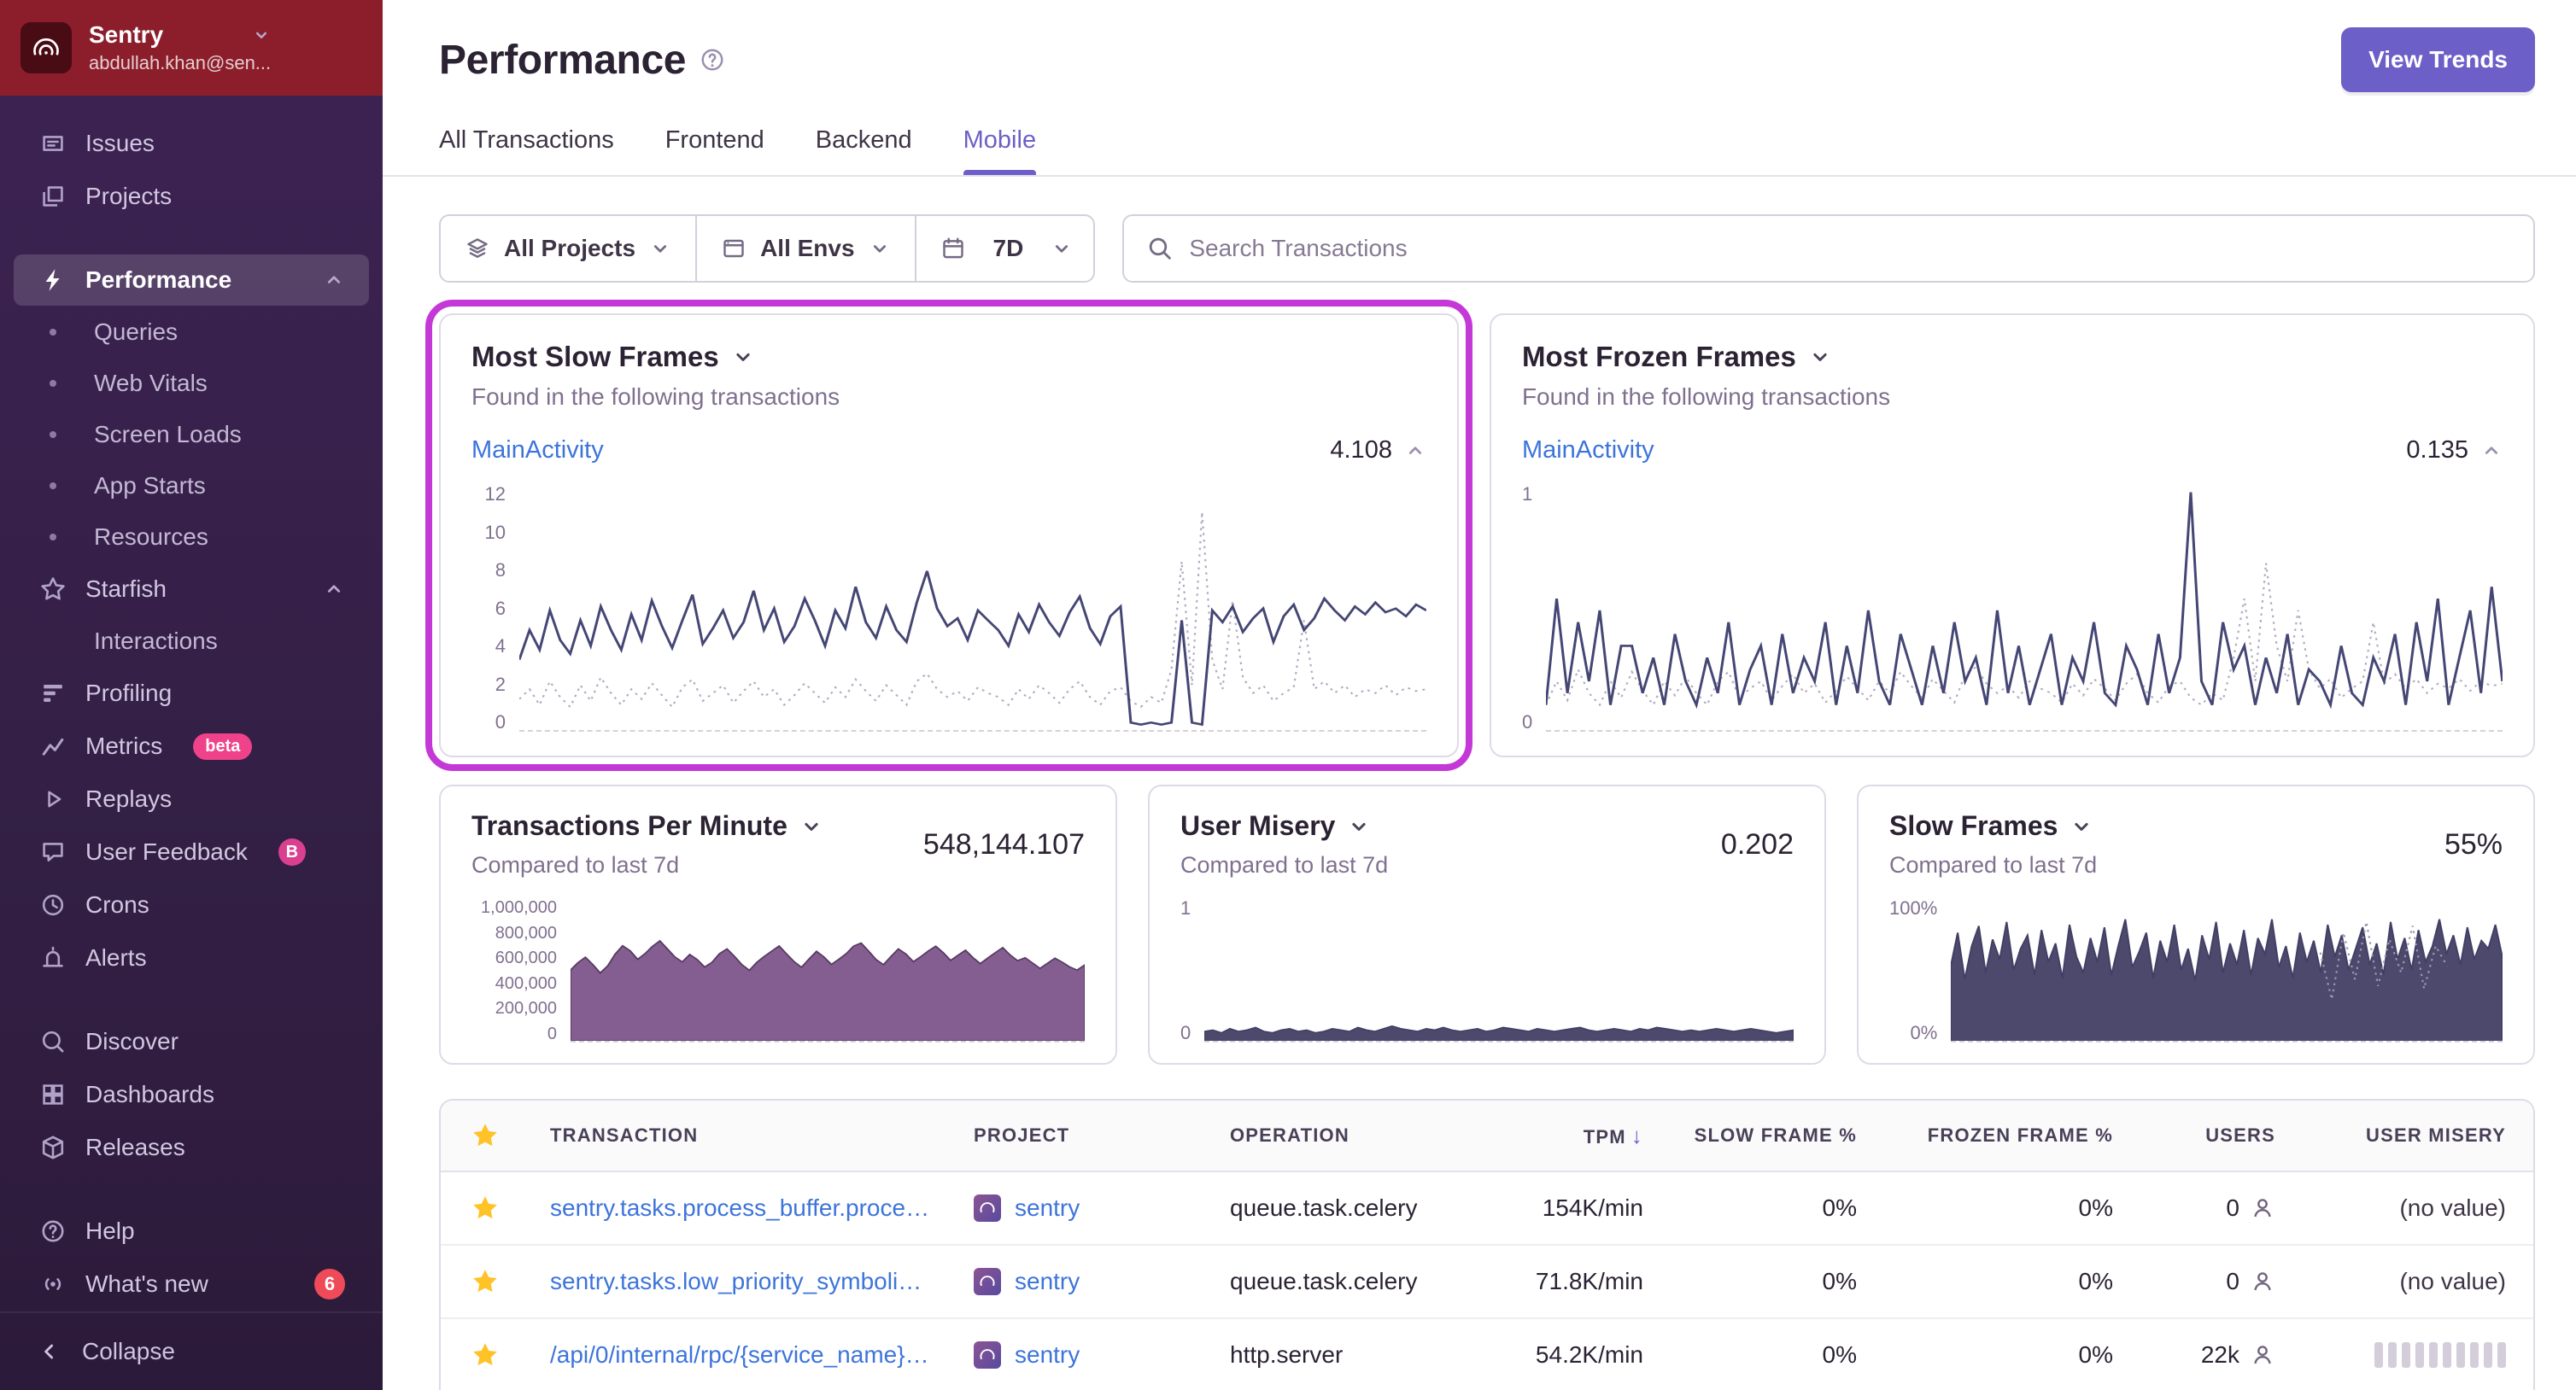 The height and width of the screenshot is (1390, 2576). What do you see at coordinates (1350, 1135) in the screenshot?
I see `col-operation: Operation` at bounding box center [1350, 1135].